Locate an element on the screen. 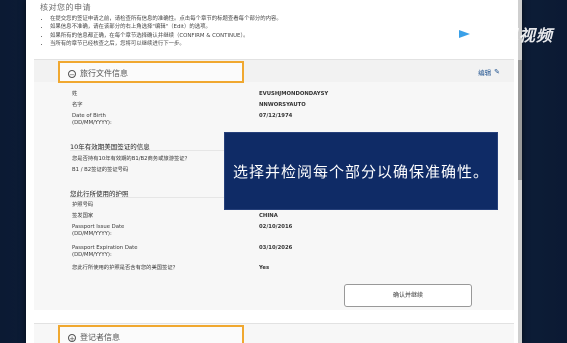 Image resolution: width=567 pixels, height=343 pixels. instruction-item: 当所有的章节已经核查之后，您将可以继续进行下一步。 is located at coordinates (279, 44).